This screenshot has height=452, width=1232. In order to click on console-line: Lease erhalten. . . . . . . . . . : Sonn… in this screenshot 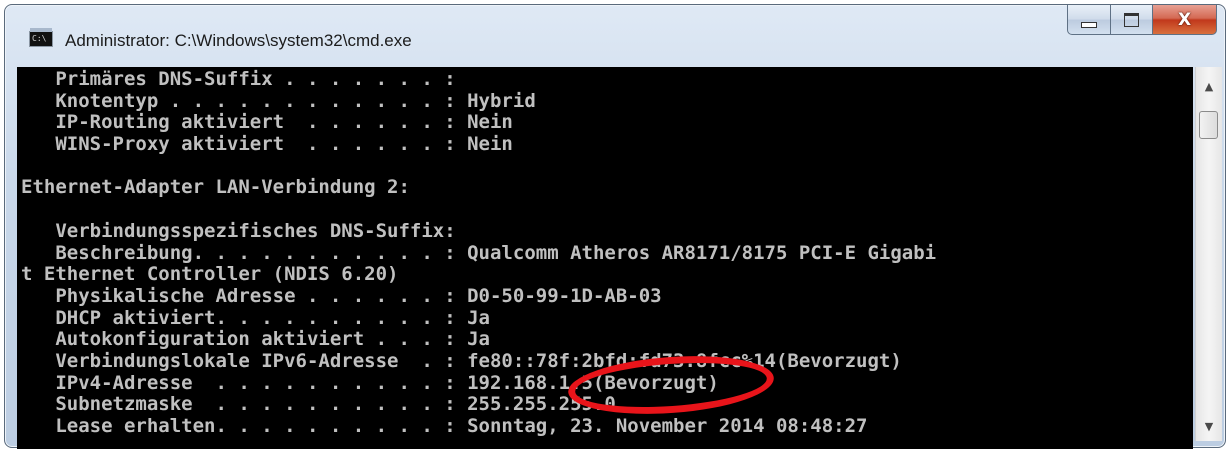, I will do `click(444, 426)`.